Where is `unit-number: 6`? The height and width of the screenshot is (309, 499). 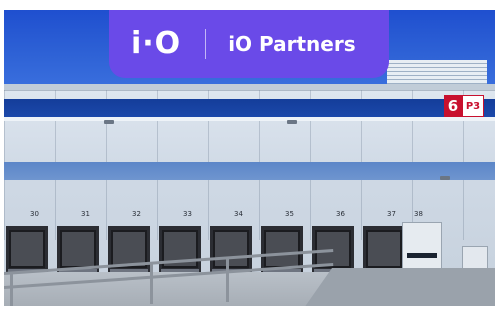 unit-number: 6 is located at coordinates (453, 106).